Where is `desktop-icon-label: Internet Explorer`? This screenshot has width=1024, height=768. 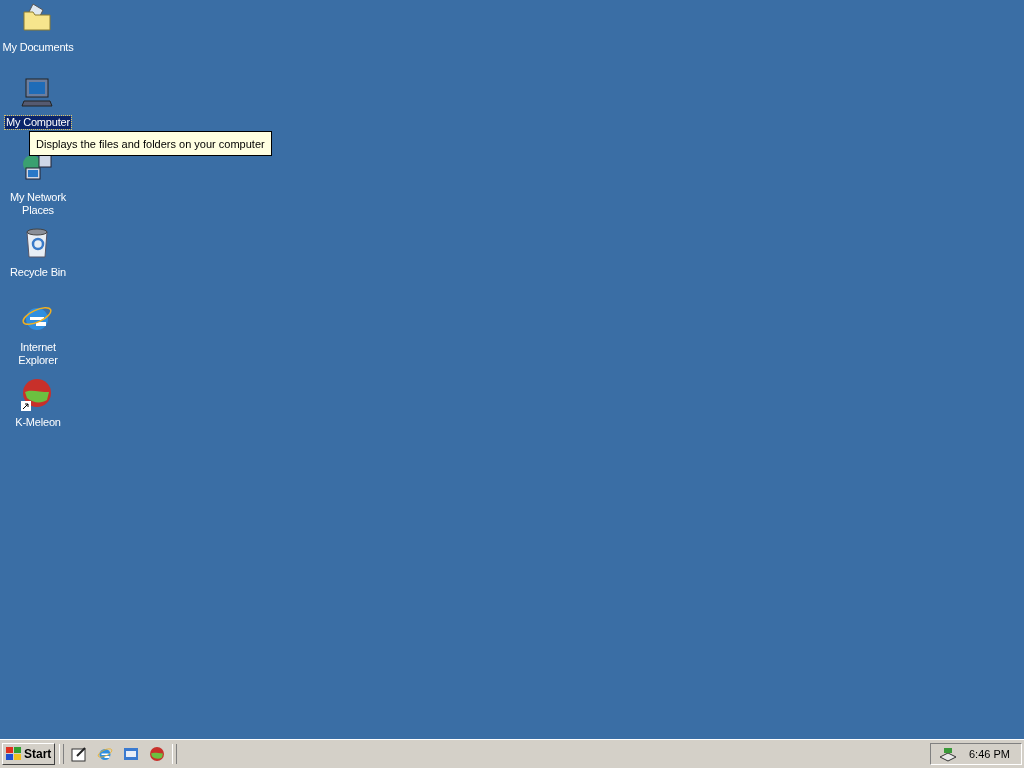 desktop-icon-label: Internet Explorer is located at coordinates (38, 354).